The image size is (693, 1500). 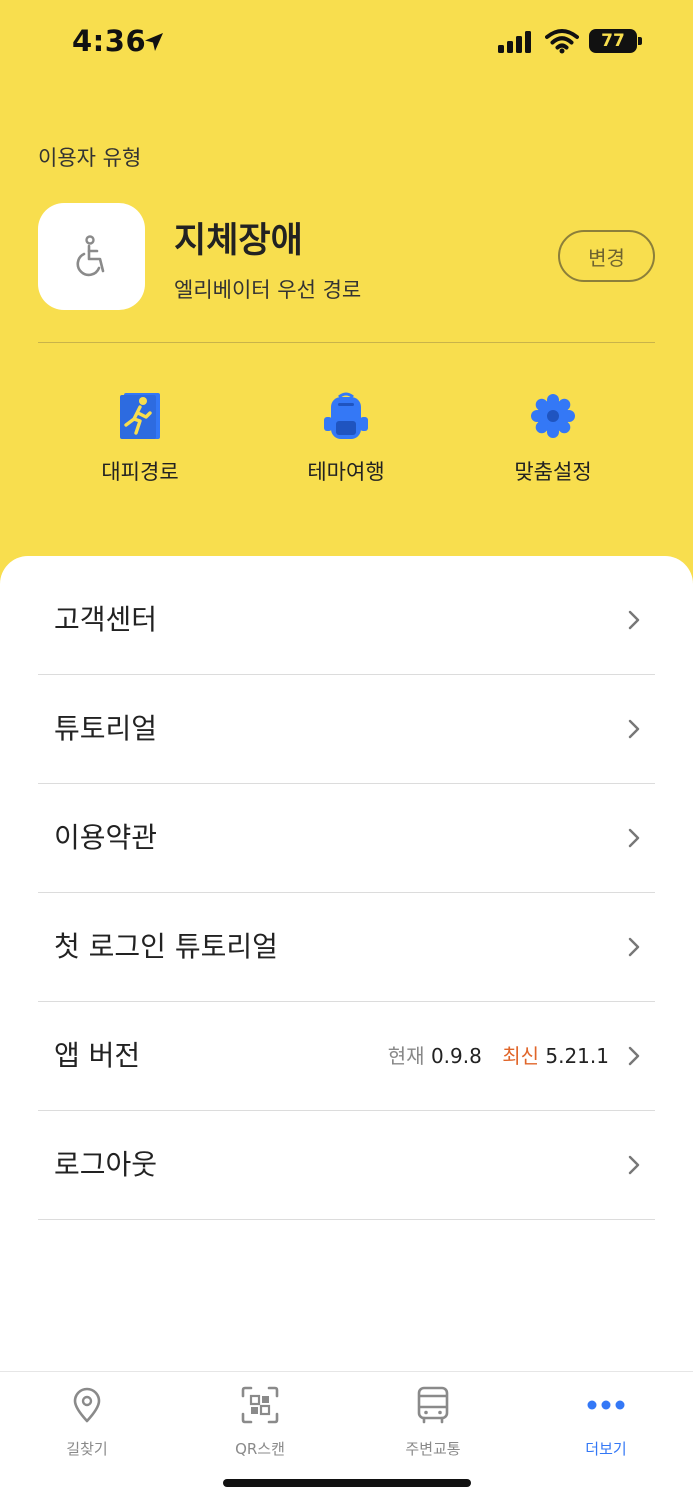 I want to click on user-type-avatar, so click(x=91, y=256).